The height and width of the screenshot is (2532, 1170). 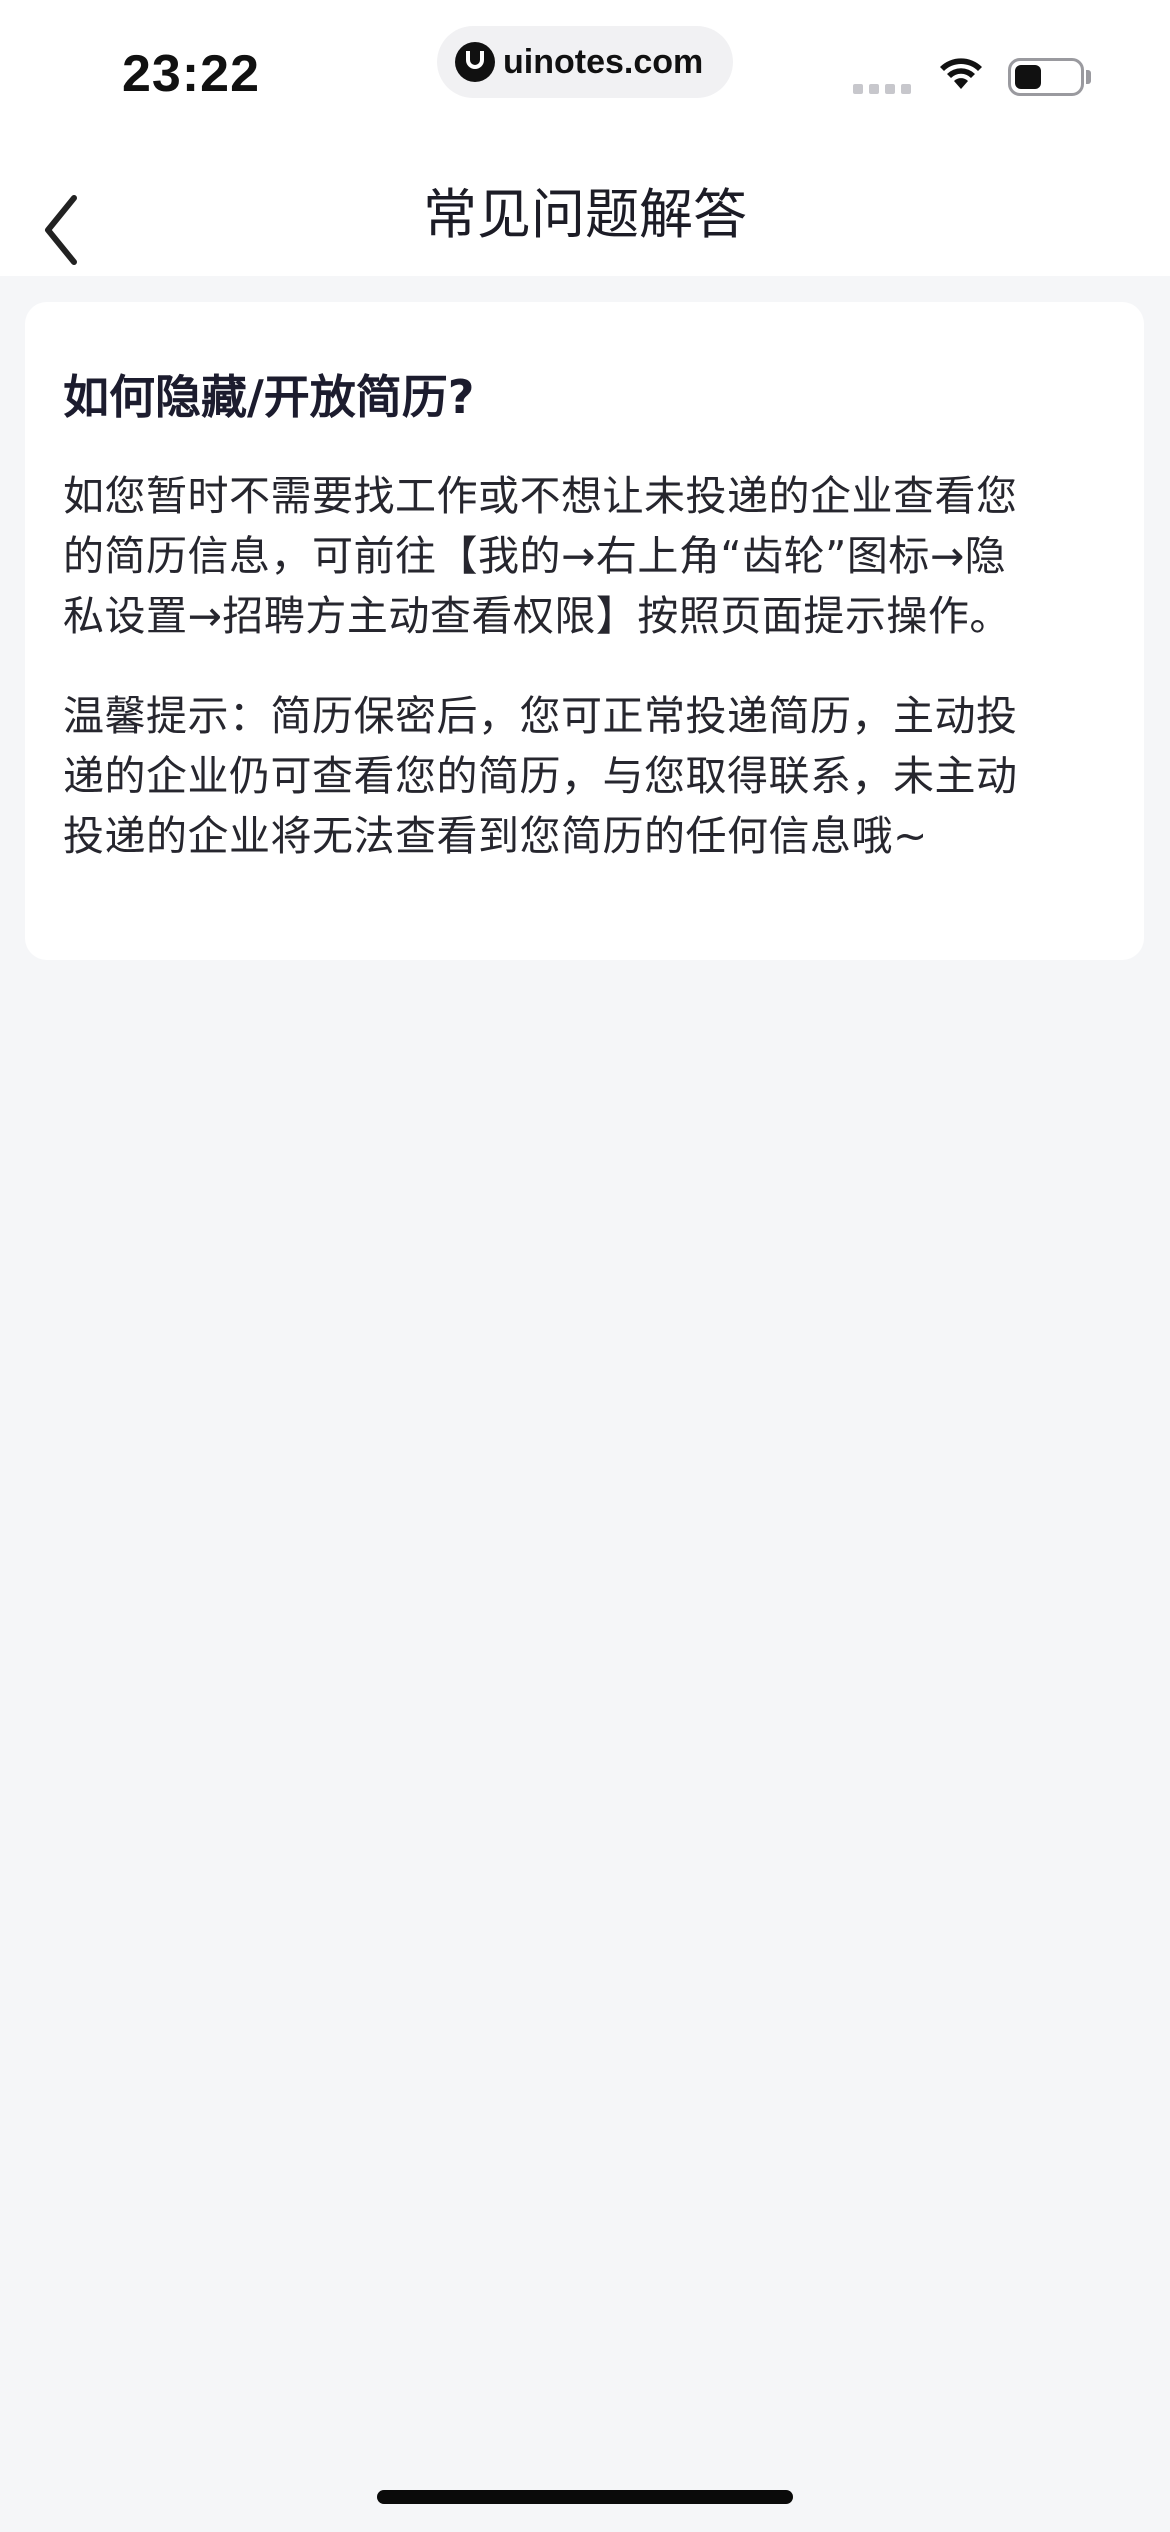 I want to click on status-time: 23:22, so click(x=191, y=74).